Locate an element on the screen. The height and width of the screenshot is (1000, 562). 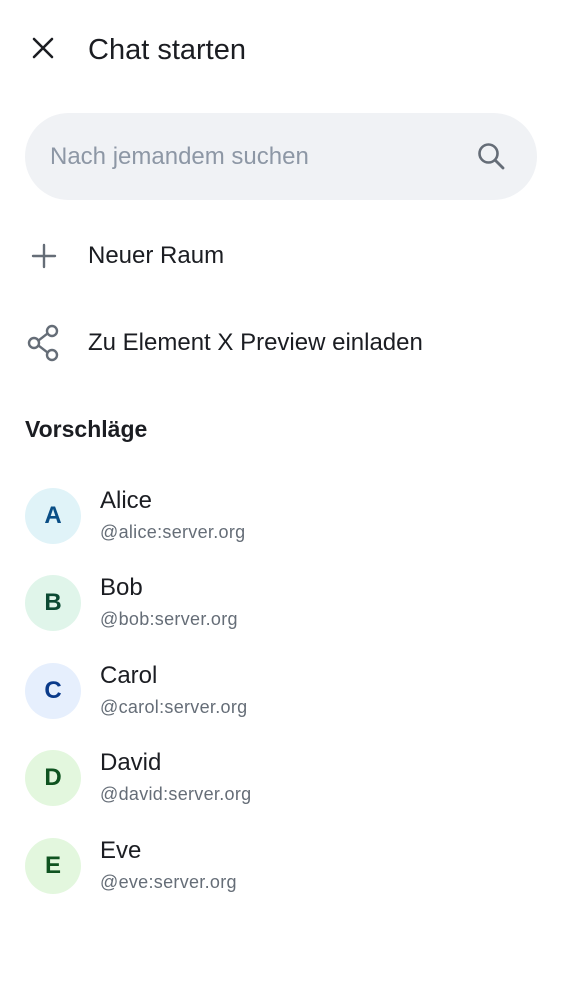
suggestions-header: Vorschläge is located at coordinates (86, 429).